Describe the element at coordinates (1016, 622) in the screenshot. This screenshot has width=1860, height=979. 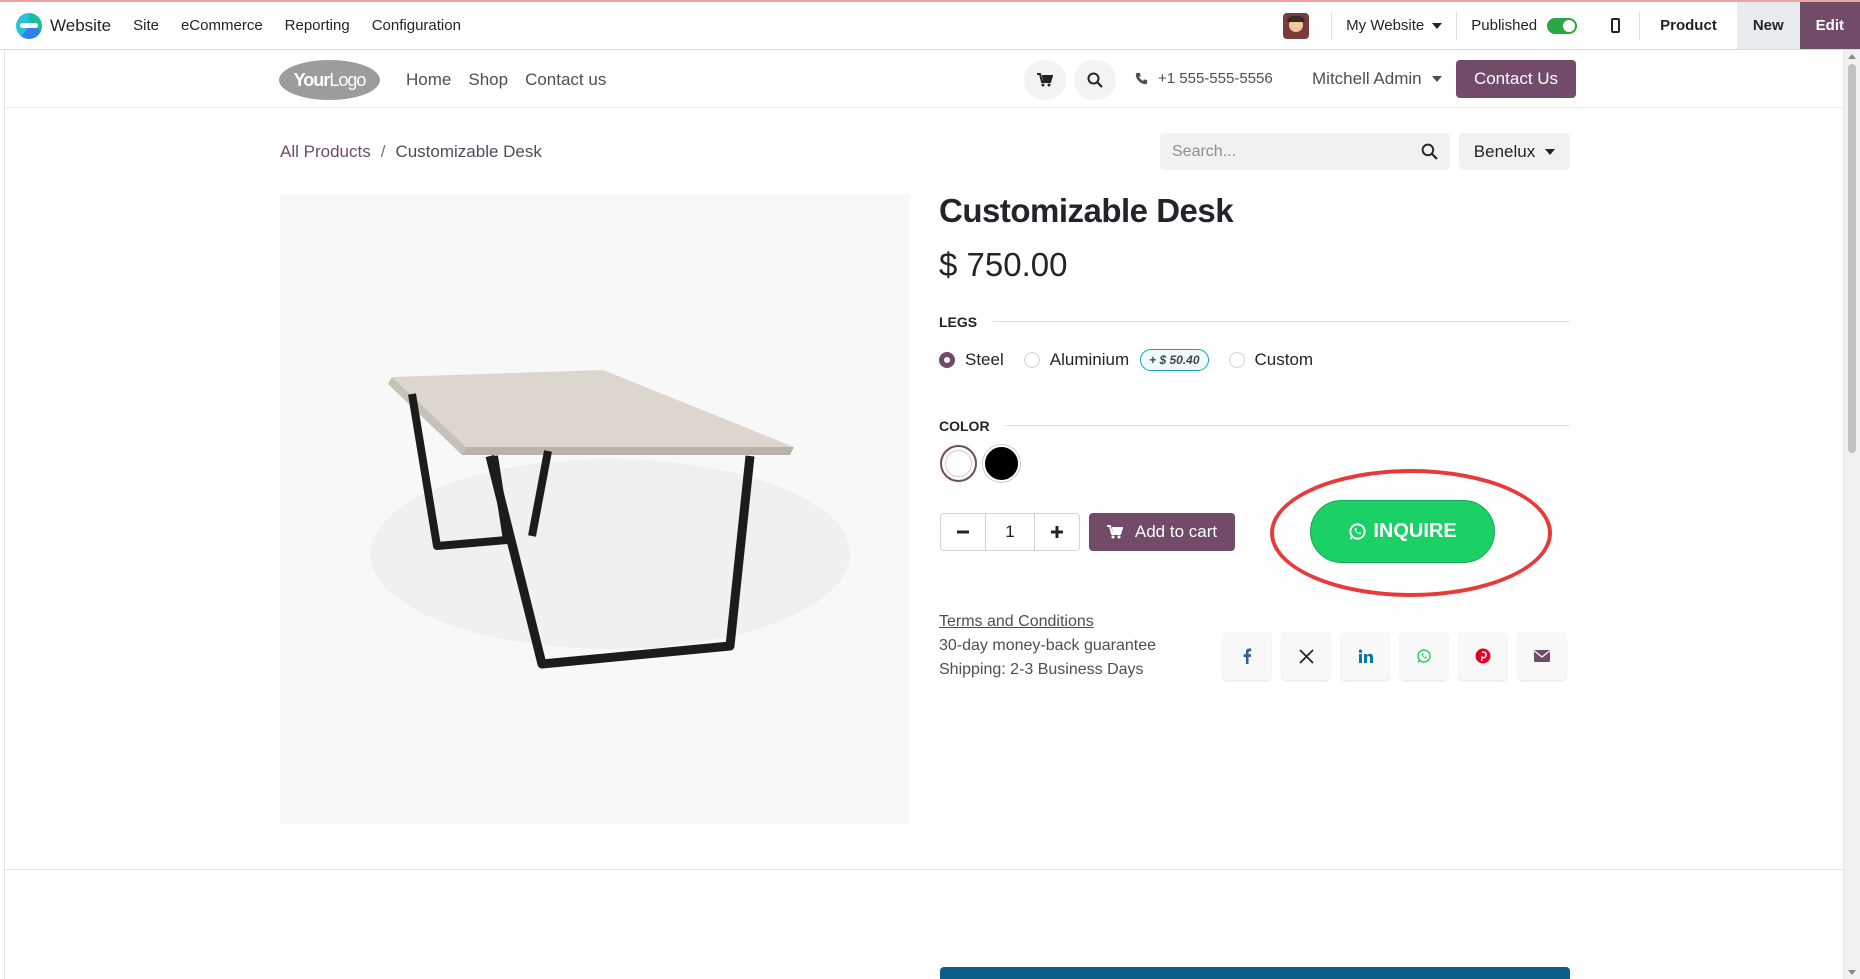
I see `terms-and-conditions-link: Terms and Conditions` at that location.